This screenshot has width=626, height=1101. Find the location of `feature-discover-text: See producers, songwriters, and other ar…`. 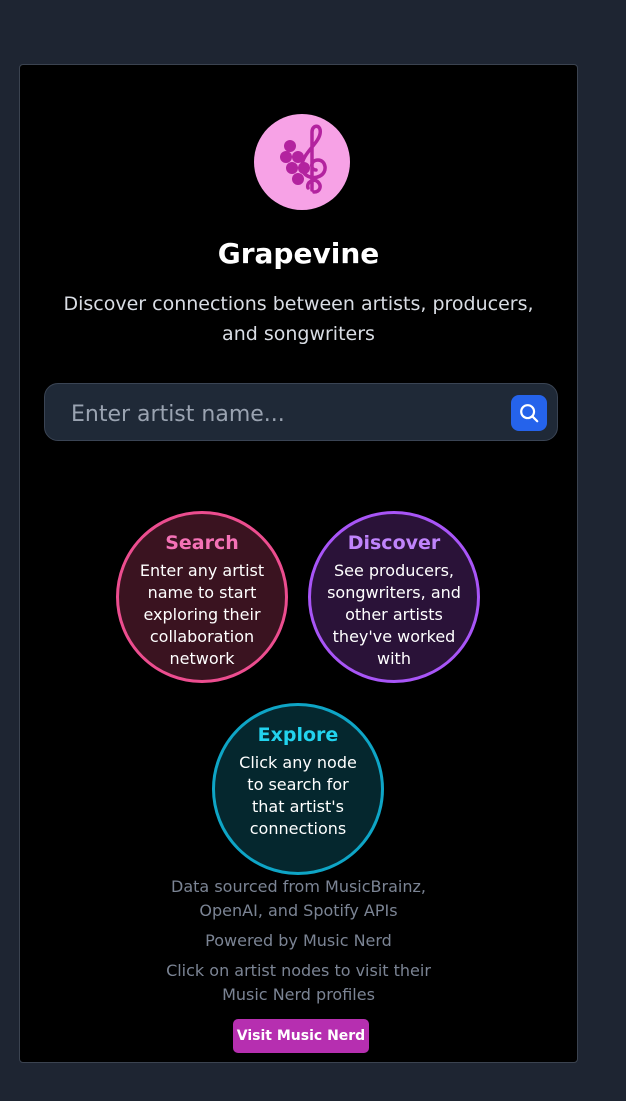

feature-discover-text: See producers, songwriters, and other ar… is located at coordinates (394, 614).